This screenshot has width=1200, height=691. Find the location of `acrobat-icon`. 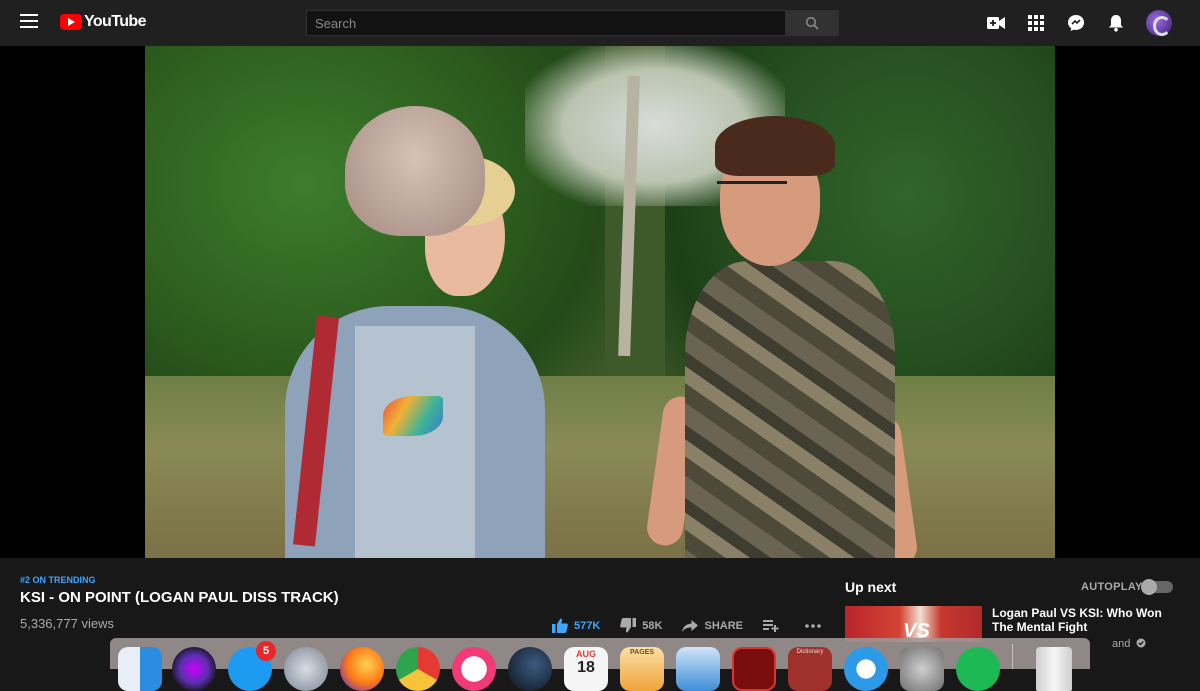

acrobat-icon is located at coordinates (754, 669).